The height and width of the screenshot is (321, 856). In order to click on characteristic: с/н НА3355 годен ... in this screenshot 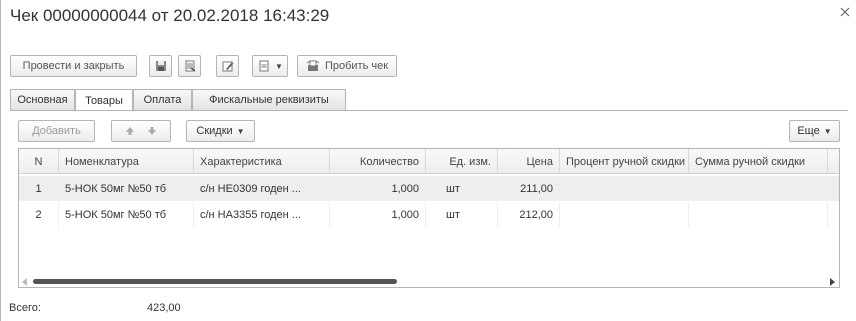, I will do `click(262, 214)`.